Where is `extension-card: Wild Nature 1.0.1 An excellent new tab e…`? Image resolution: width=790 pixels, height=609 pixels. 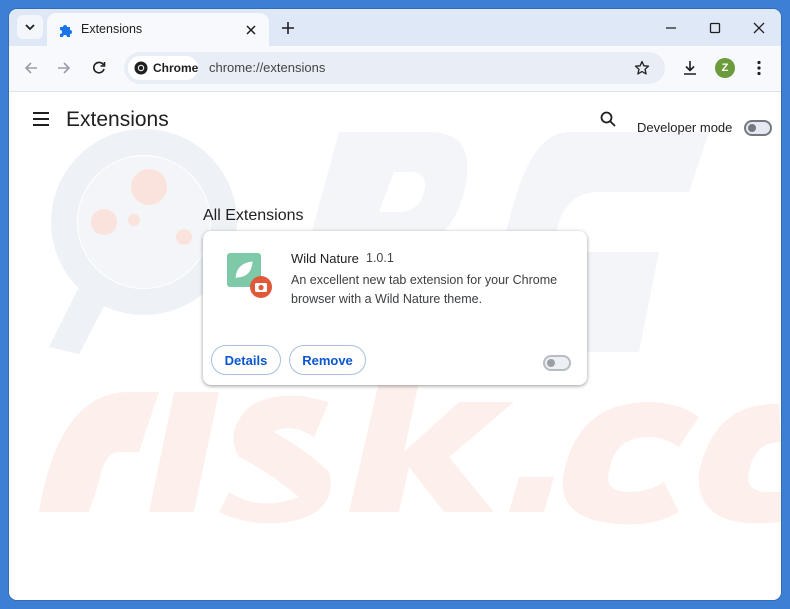 extension-card: Wild Nature 1.0.1 An excellent new tab e… is located at coordinates (395, 308).